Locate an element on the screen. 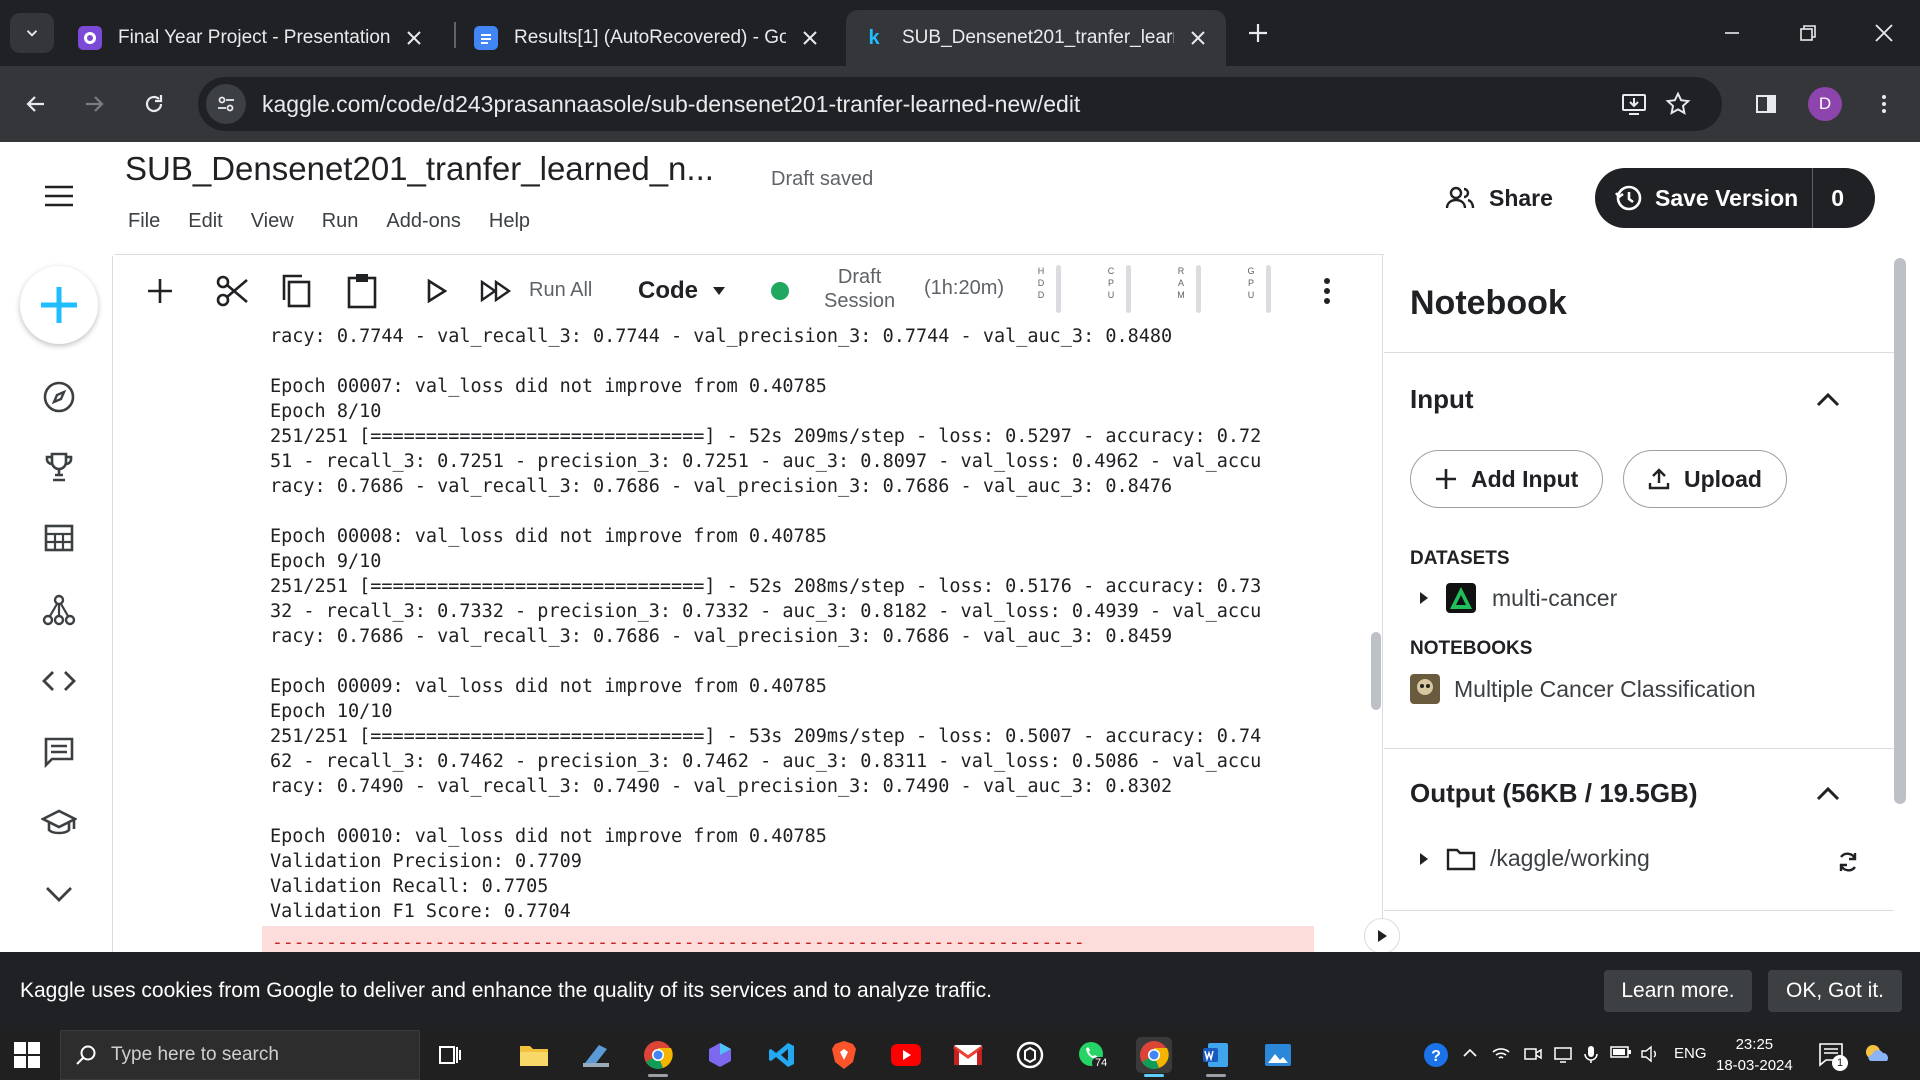 Image resolution: width=1920 pixels, height=1080 pixels. copy-cell-button is located at coordinates (296, 291).